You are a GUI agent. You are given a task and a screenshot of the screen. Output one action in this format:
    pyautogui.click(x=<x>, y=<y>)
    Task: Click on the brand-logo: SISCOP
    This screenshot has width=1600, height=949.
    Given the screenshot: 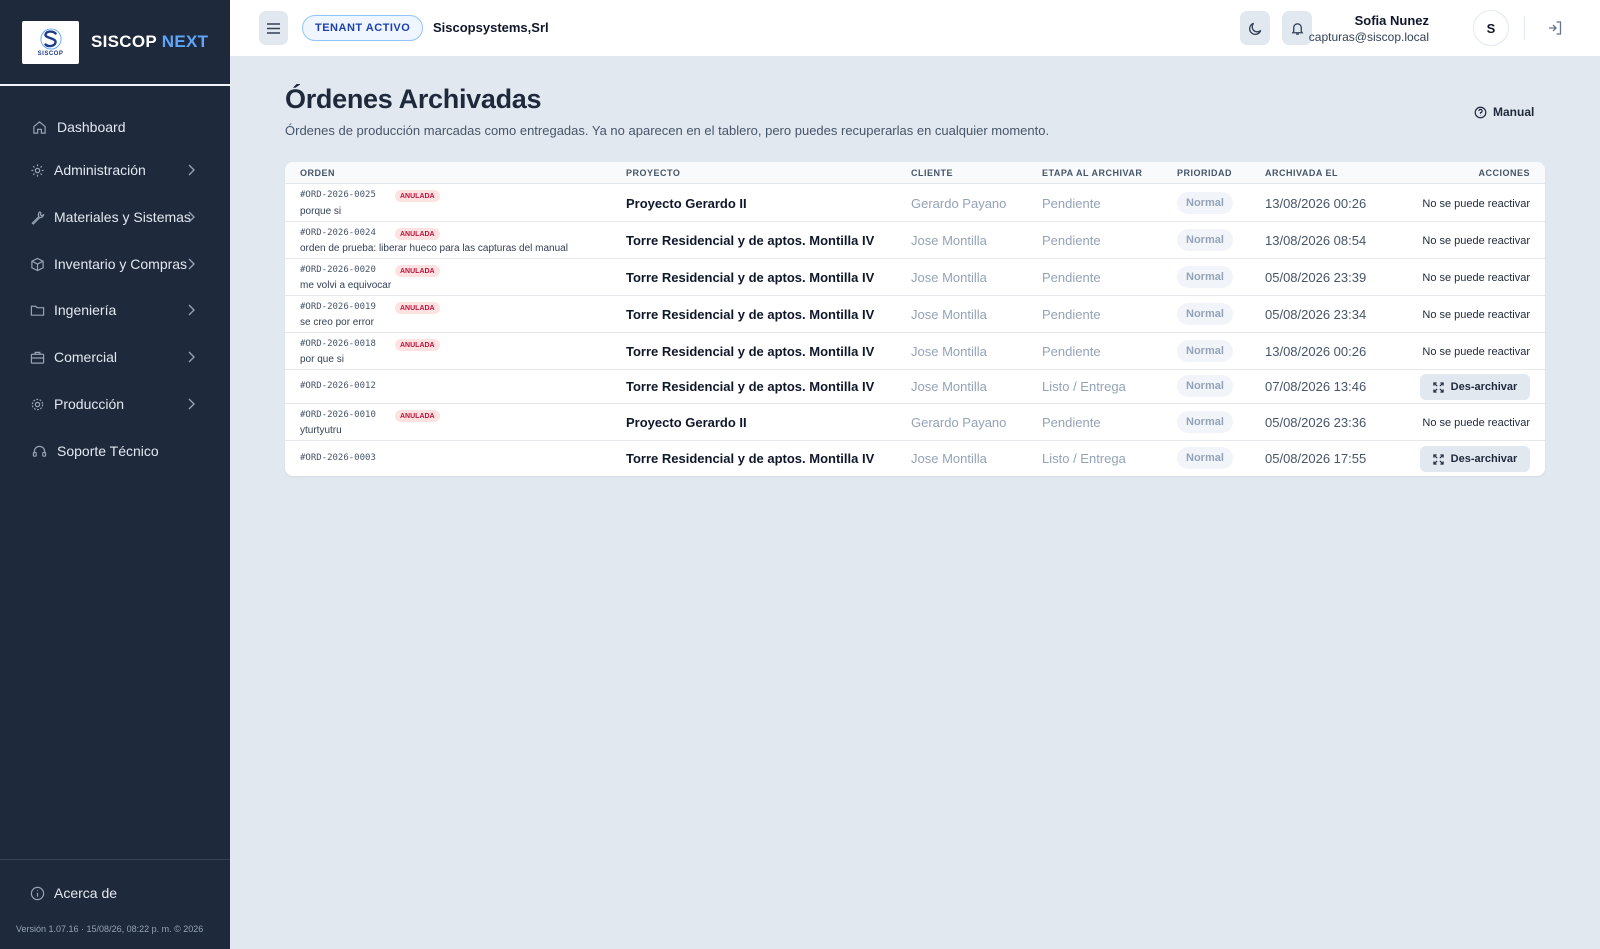 What is the action you would take?
    pyautogui.click(x=50, y=42)
    